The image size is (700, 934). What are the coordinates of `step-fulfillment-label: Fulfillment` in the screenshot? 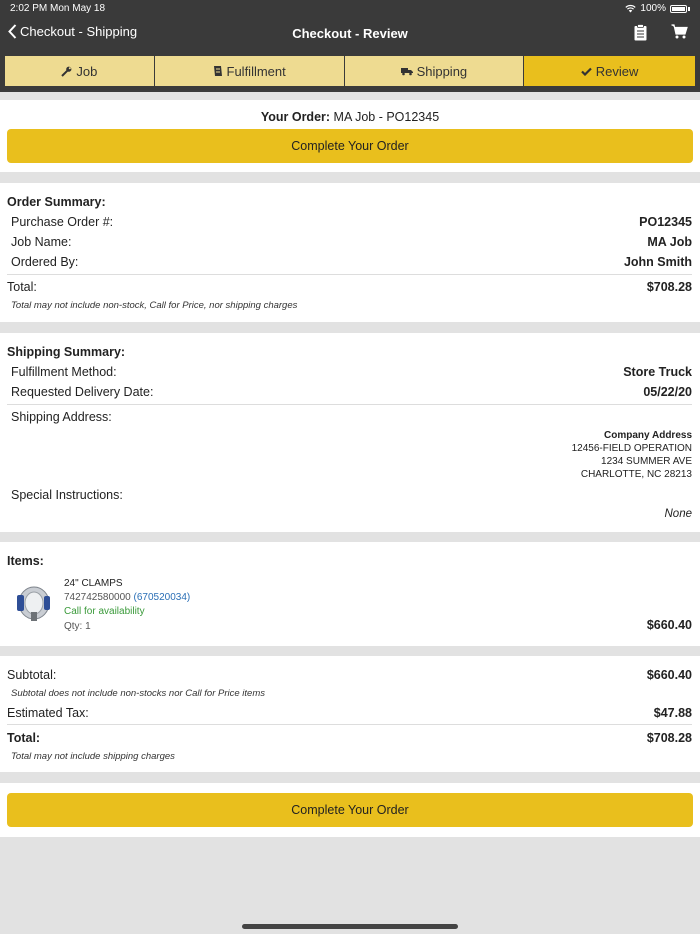 It's located at (256, 71).